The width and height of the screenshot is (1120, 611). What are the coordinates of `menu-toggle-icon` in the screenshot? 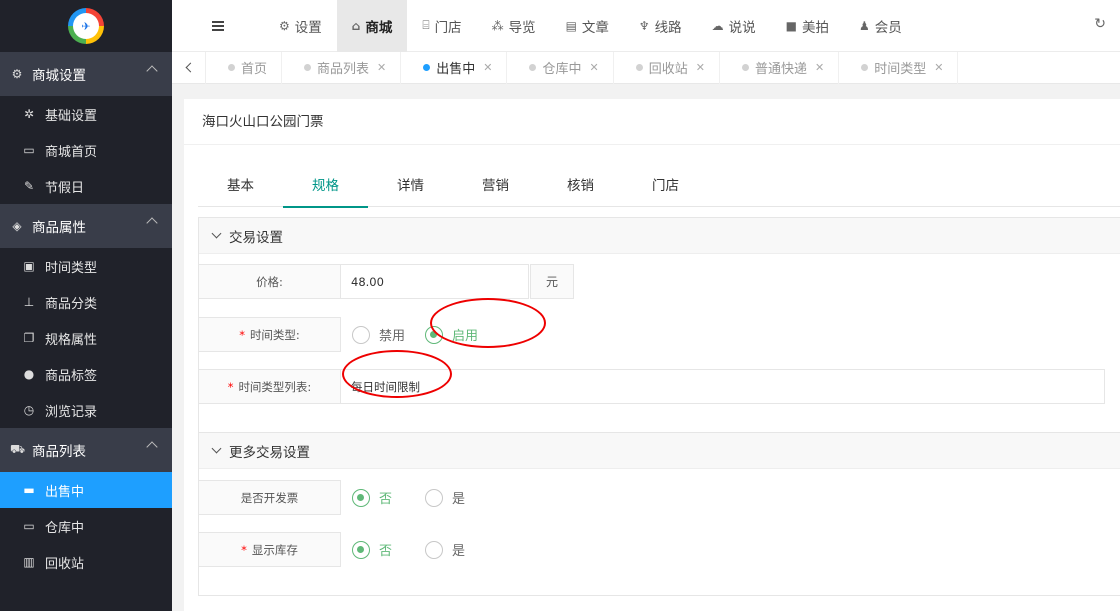 It's located at (218, 26).